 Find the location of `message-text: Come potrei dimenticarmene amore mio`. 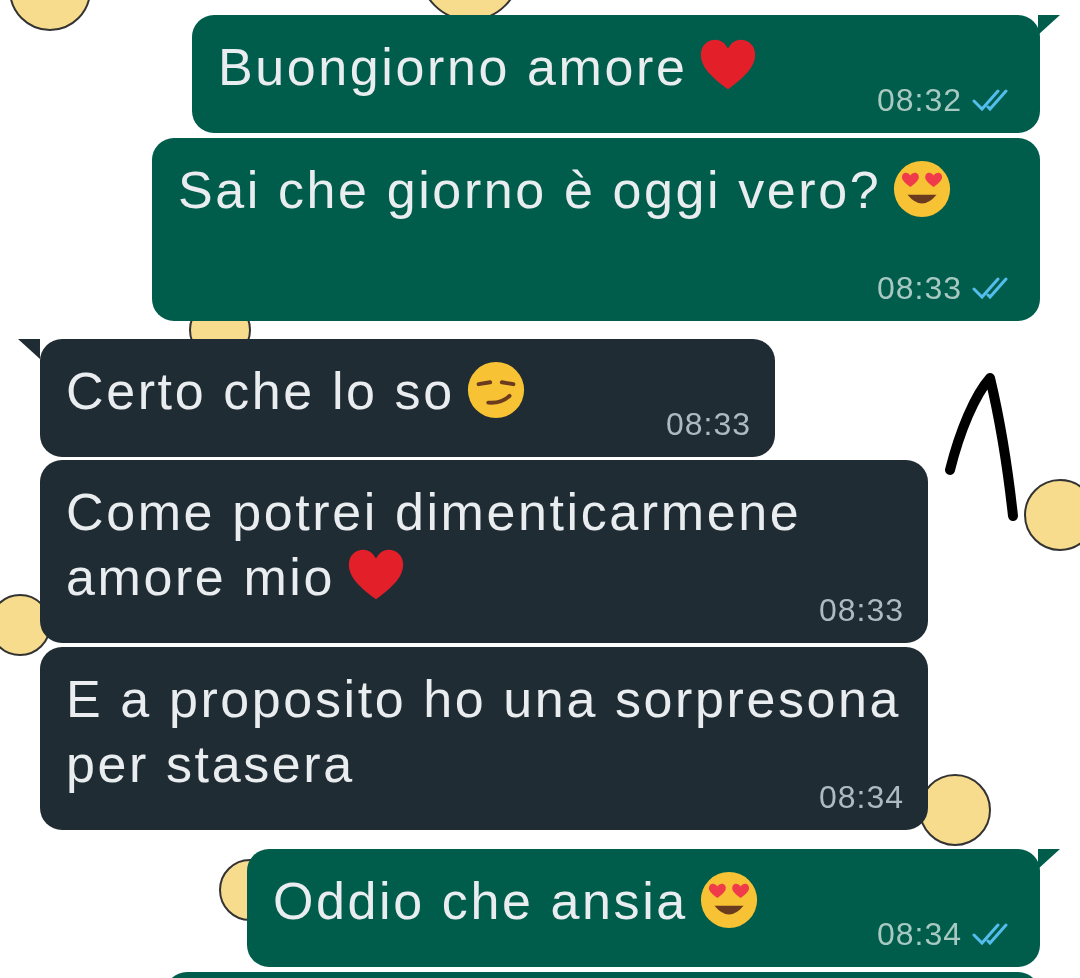

message-text: Come potrei dimenticarmene amore mio is located at coordinates (434, 544).